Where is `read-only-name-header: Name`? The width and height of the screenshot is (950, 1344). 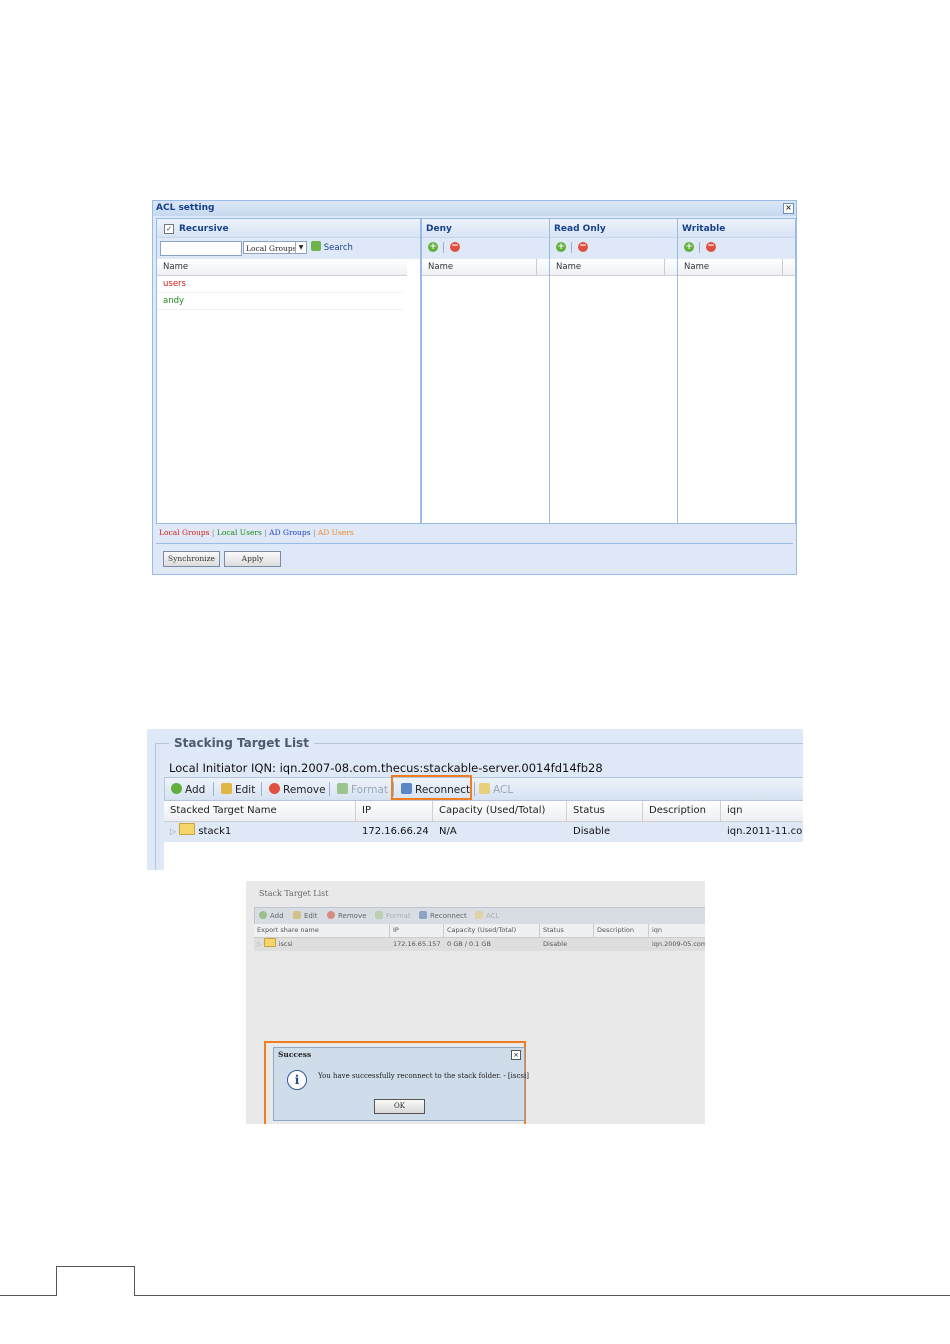 read-only-name-header: Name is located at coordinates (613, 267).